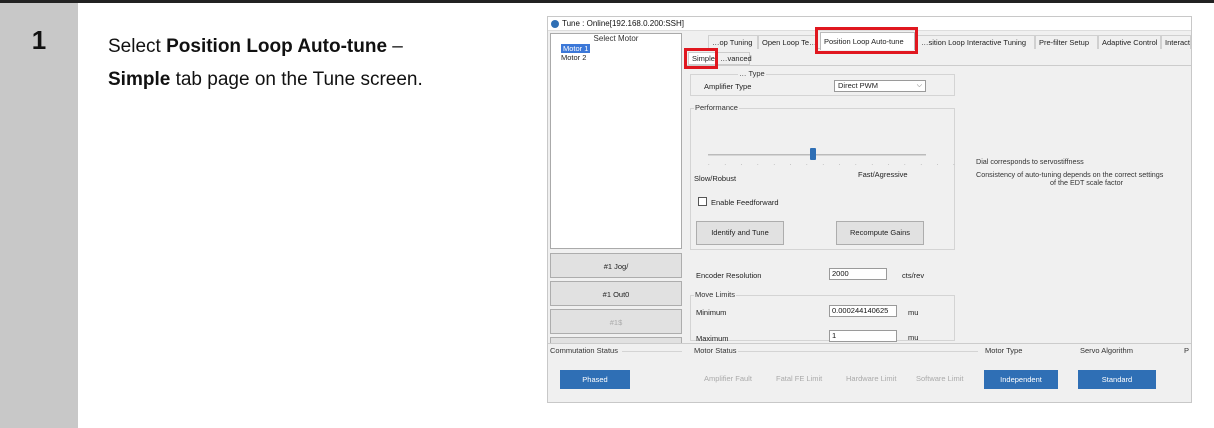 This screenshot has width=1214, height=428. Describe the element at coordinates (1176, 42) in the screenshot. I see `tab-interactive: Interactive` at that location.